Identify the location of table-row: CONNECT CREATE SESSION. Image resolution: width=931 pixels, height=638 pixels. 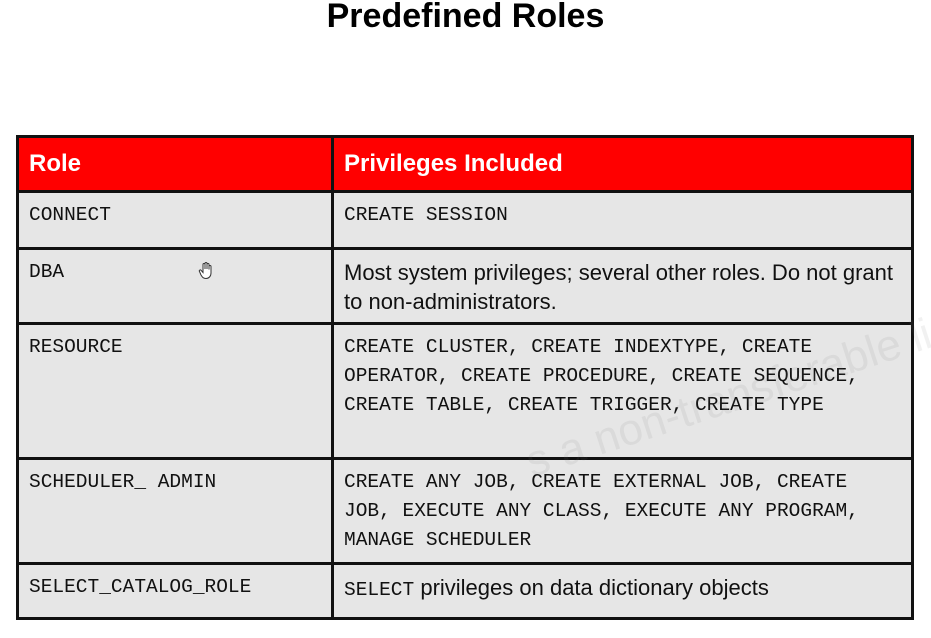
(465, 220).